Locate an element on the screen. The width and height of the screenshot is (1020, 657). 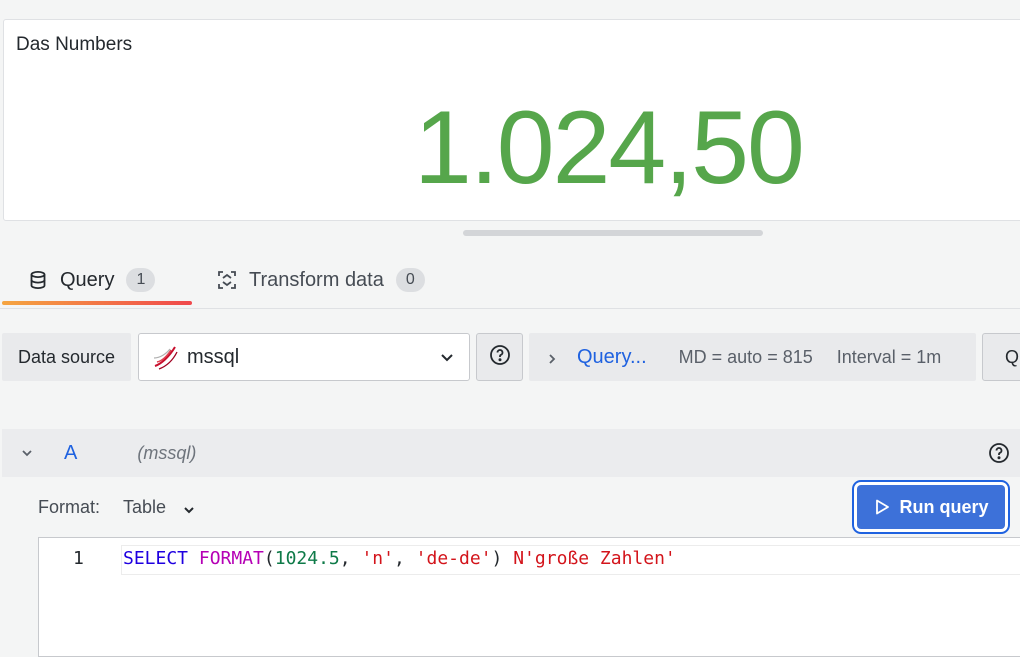
query-ref-id: A is located at coordinates (70, 453).